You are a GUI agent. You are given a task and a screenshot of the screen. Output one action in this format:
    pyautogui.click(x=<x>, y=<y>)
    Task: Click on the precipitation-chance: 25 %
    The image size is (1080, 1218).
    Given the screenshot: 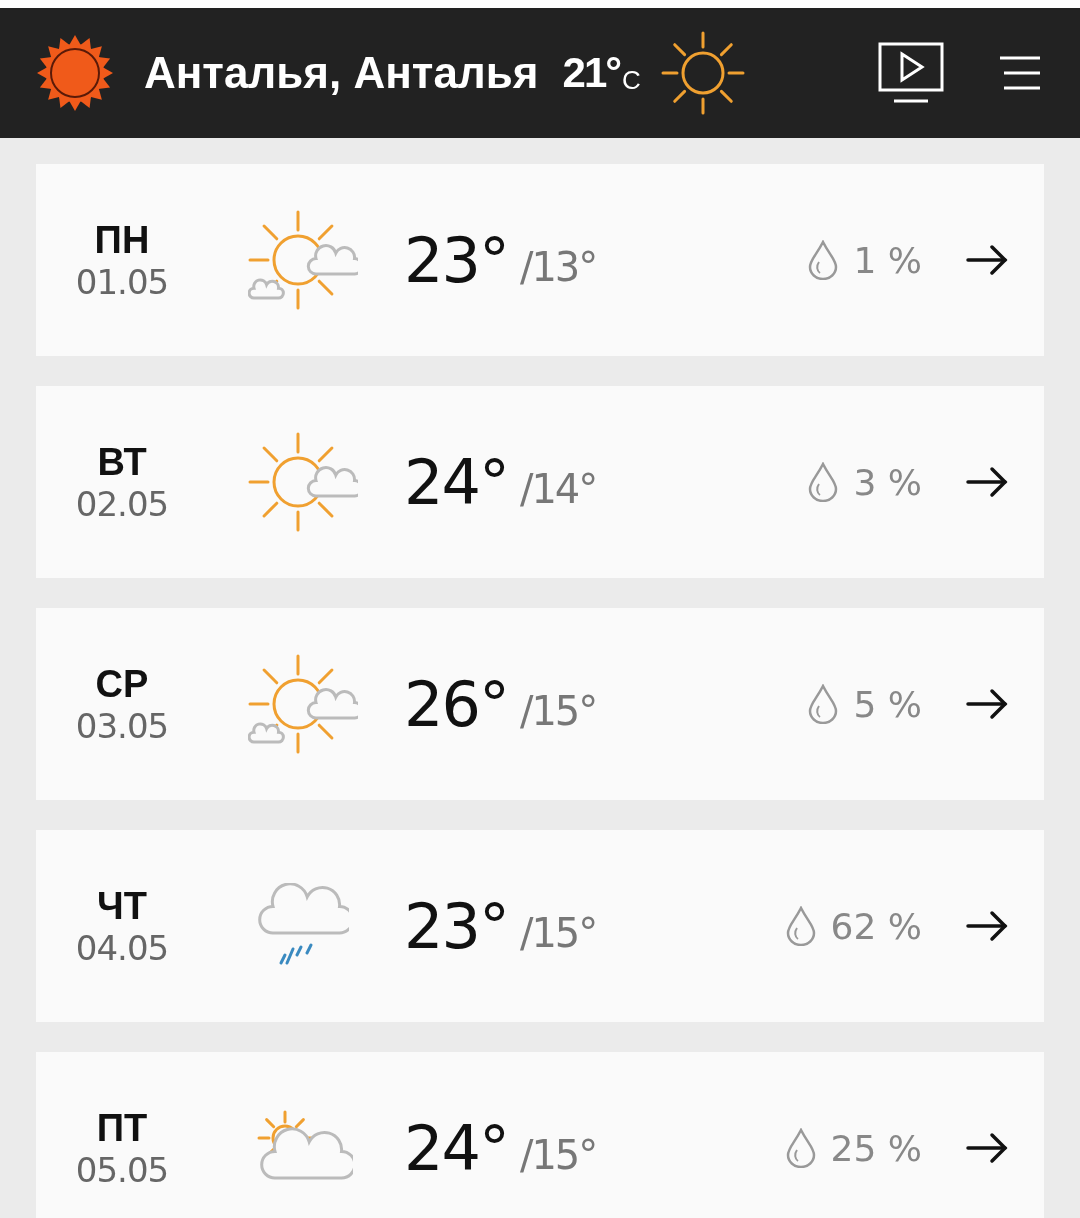 What is the action you would take?
    pyautogui.click(x=876, y=1148)
    